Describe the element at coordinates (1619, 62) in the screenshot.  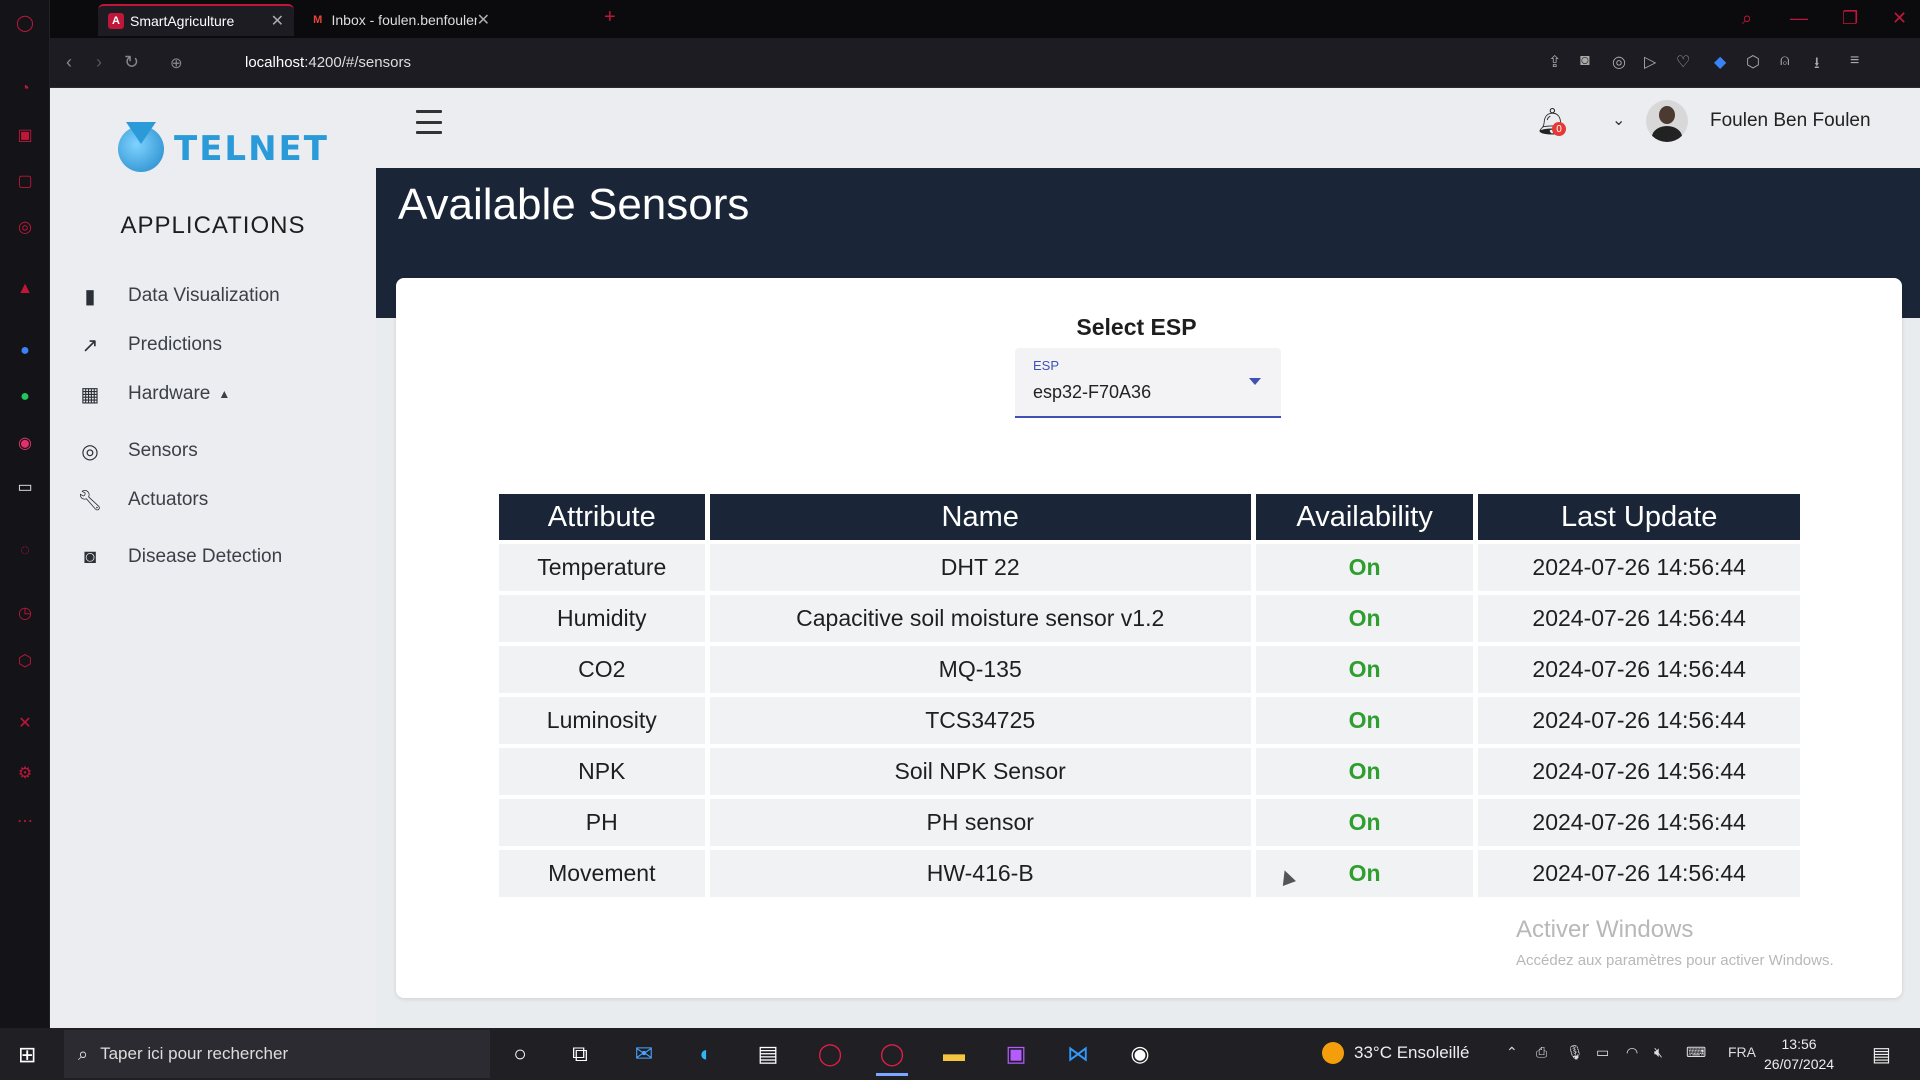
I see `adblock-icon: ◎` at that location.